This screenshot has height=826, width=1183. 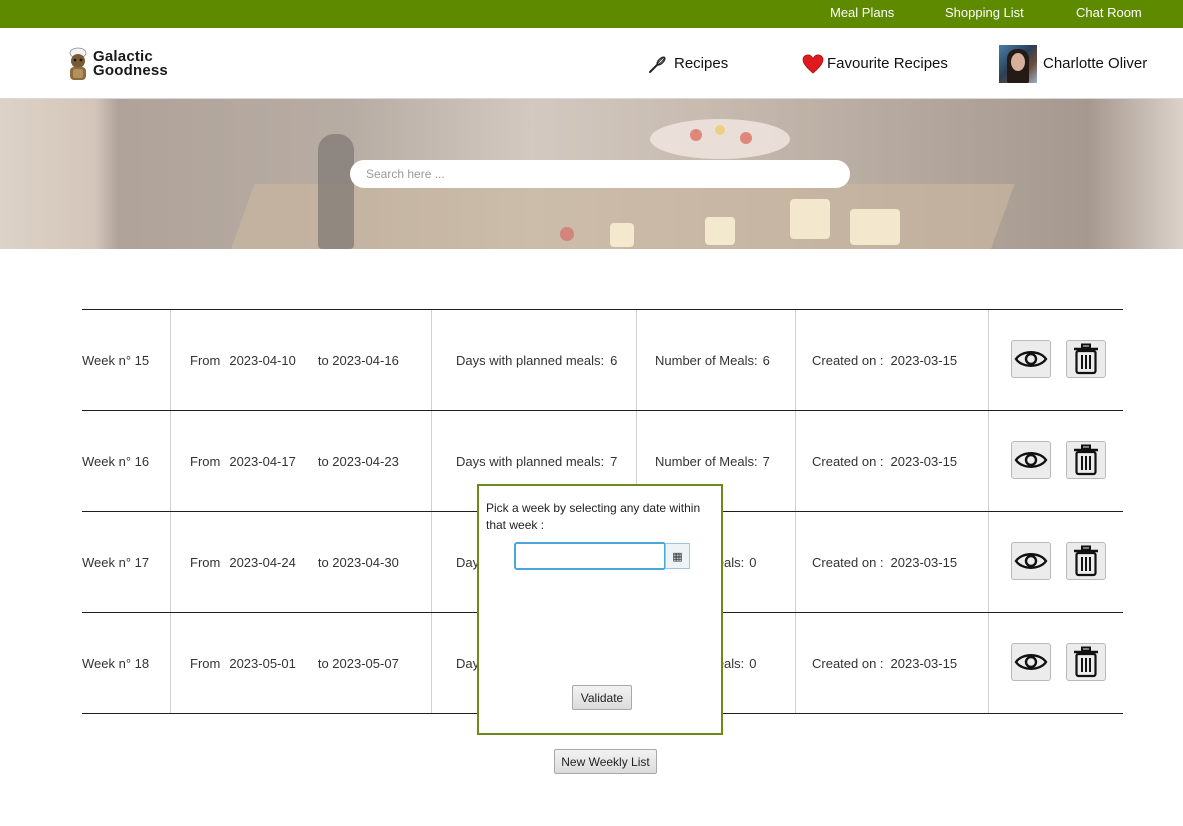 I want to click on avatar, so click(x=1018, y=63).